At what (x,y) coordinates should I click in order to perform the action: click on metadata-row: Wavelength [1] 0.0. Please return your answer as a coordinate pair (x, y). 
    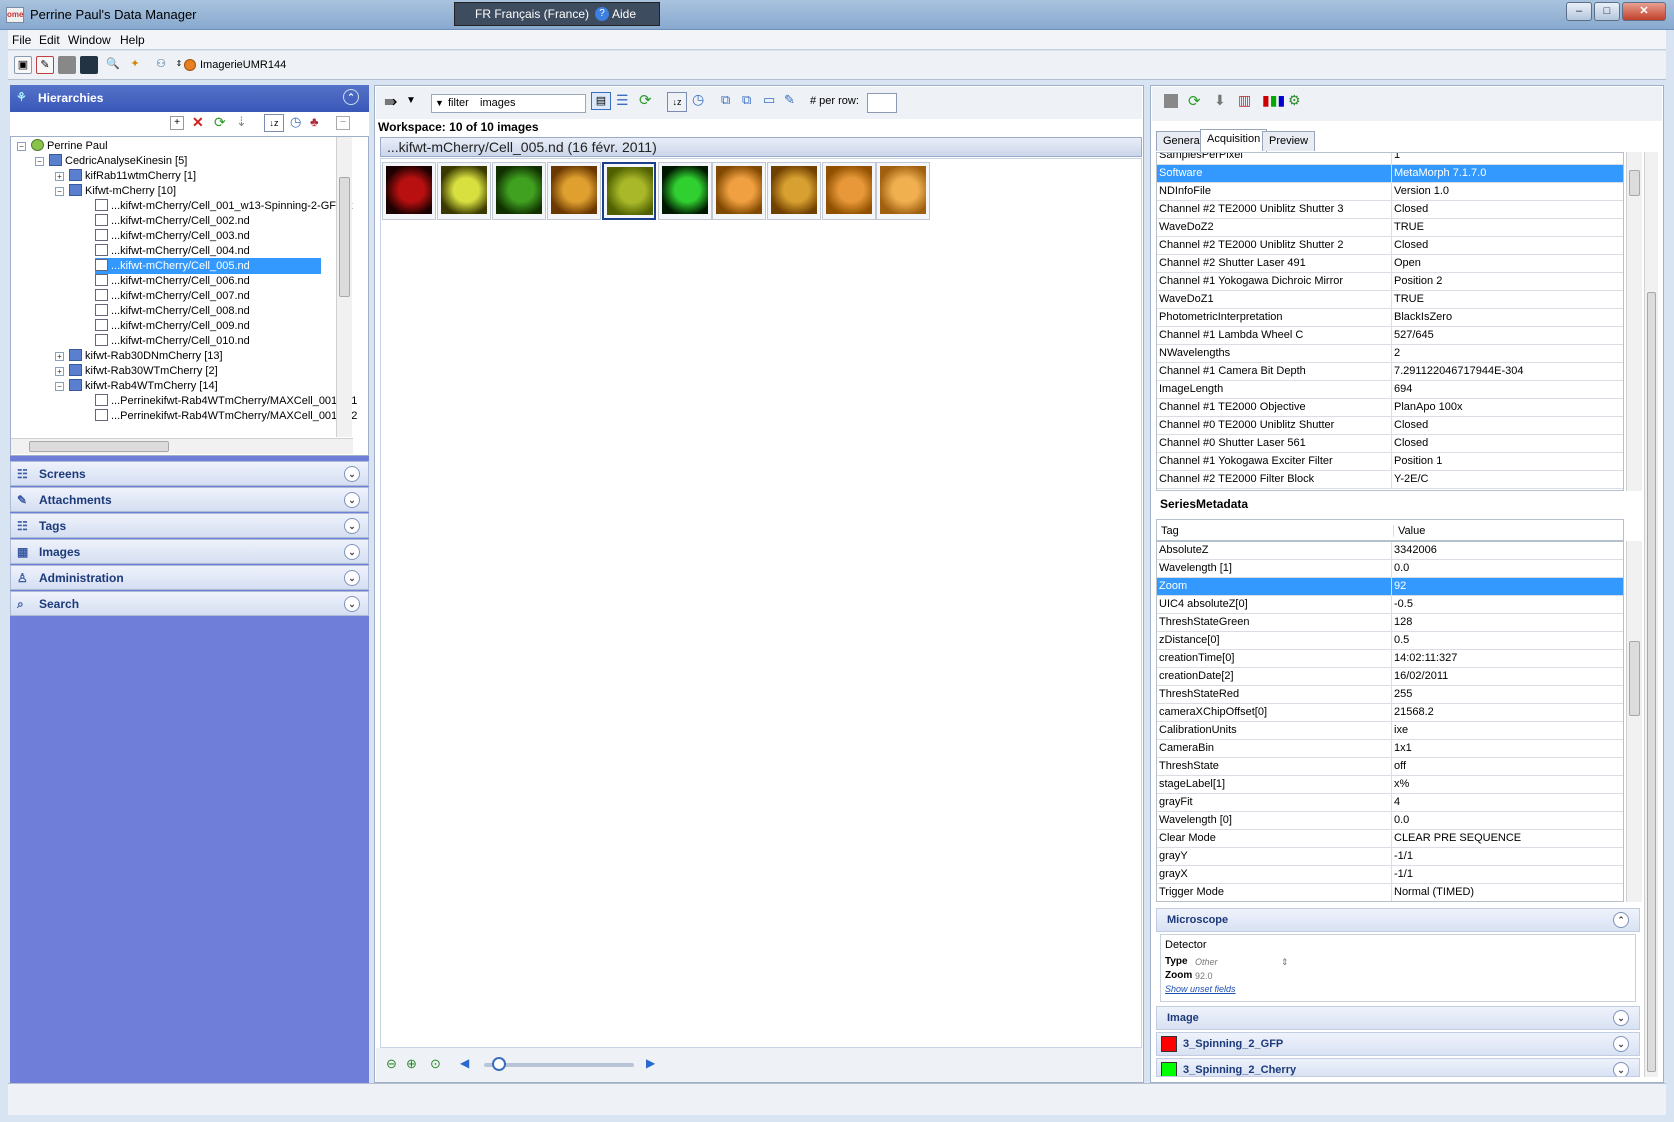
    Looking at the image, I should click on (1390, 569).